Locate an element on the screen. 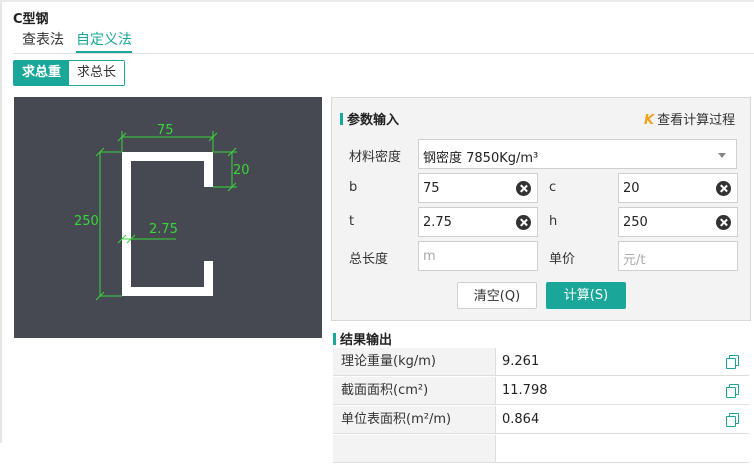 This screenshot has width=754, height=464. h-label: h is located at coordinates (553, 221).